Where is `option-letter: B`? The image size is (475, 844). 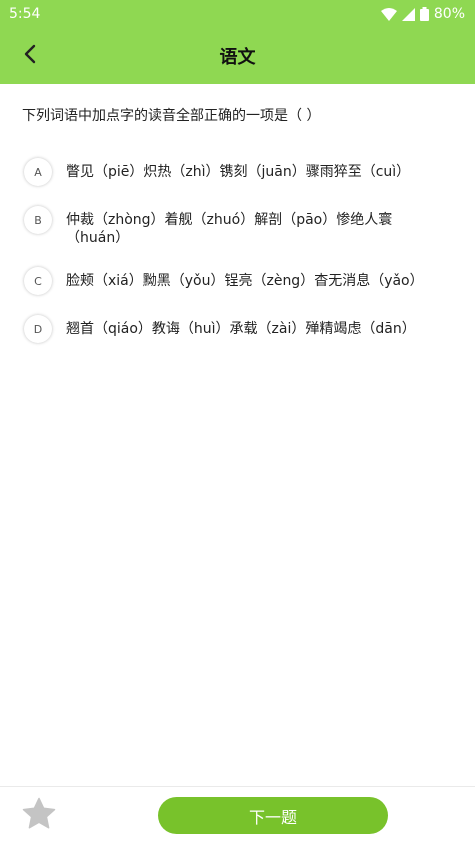 option-letter: B is located at coordinates (38, 220).